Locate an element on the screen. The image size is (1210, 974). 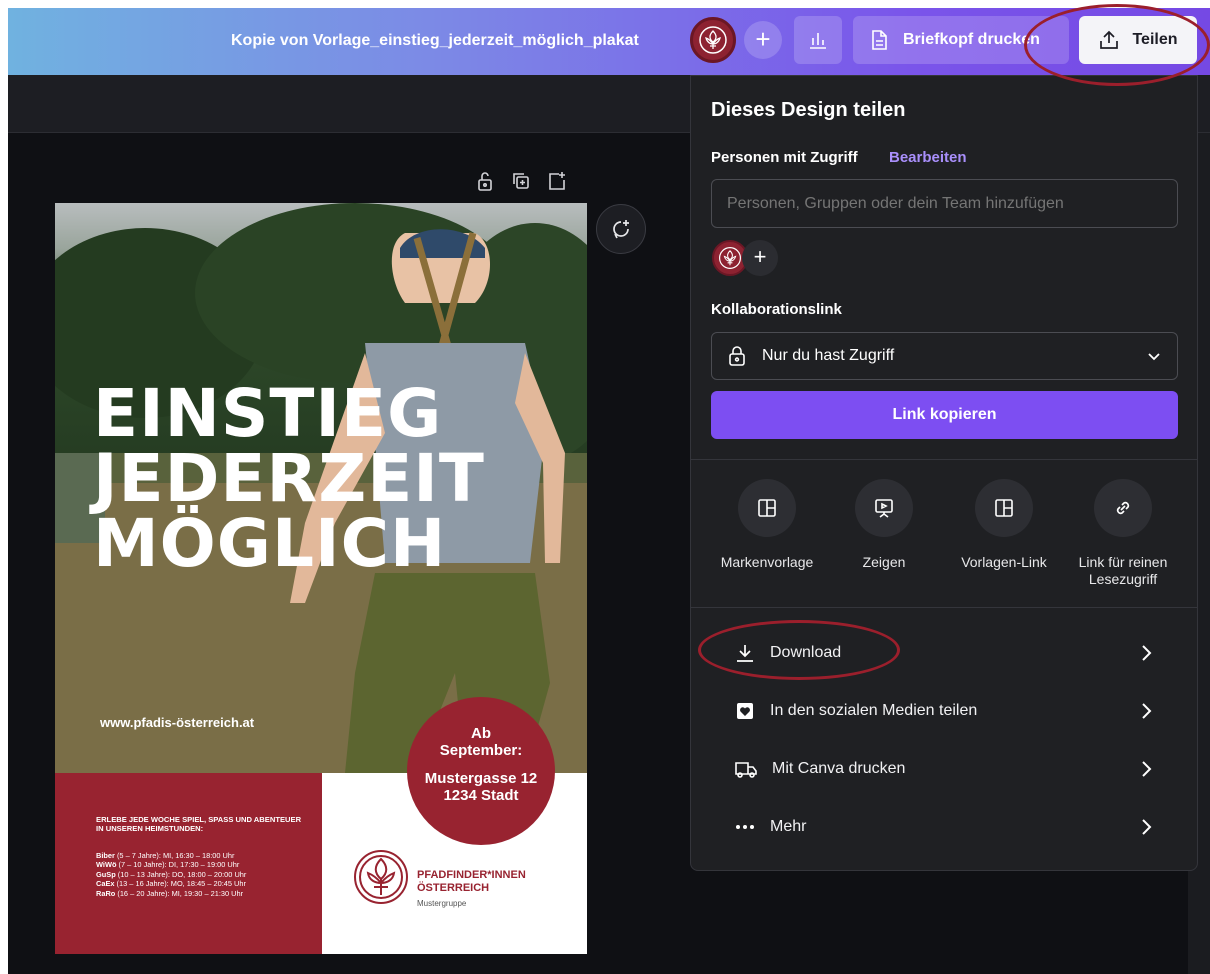
option-label: Vorlagen-Link is located at coordinates (1004, 562).